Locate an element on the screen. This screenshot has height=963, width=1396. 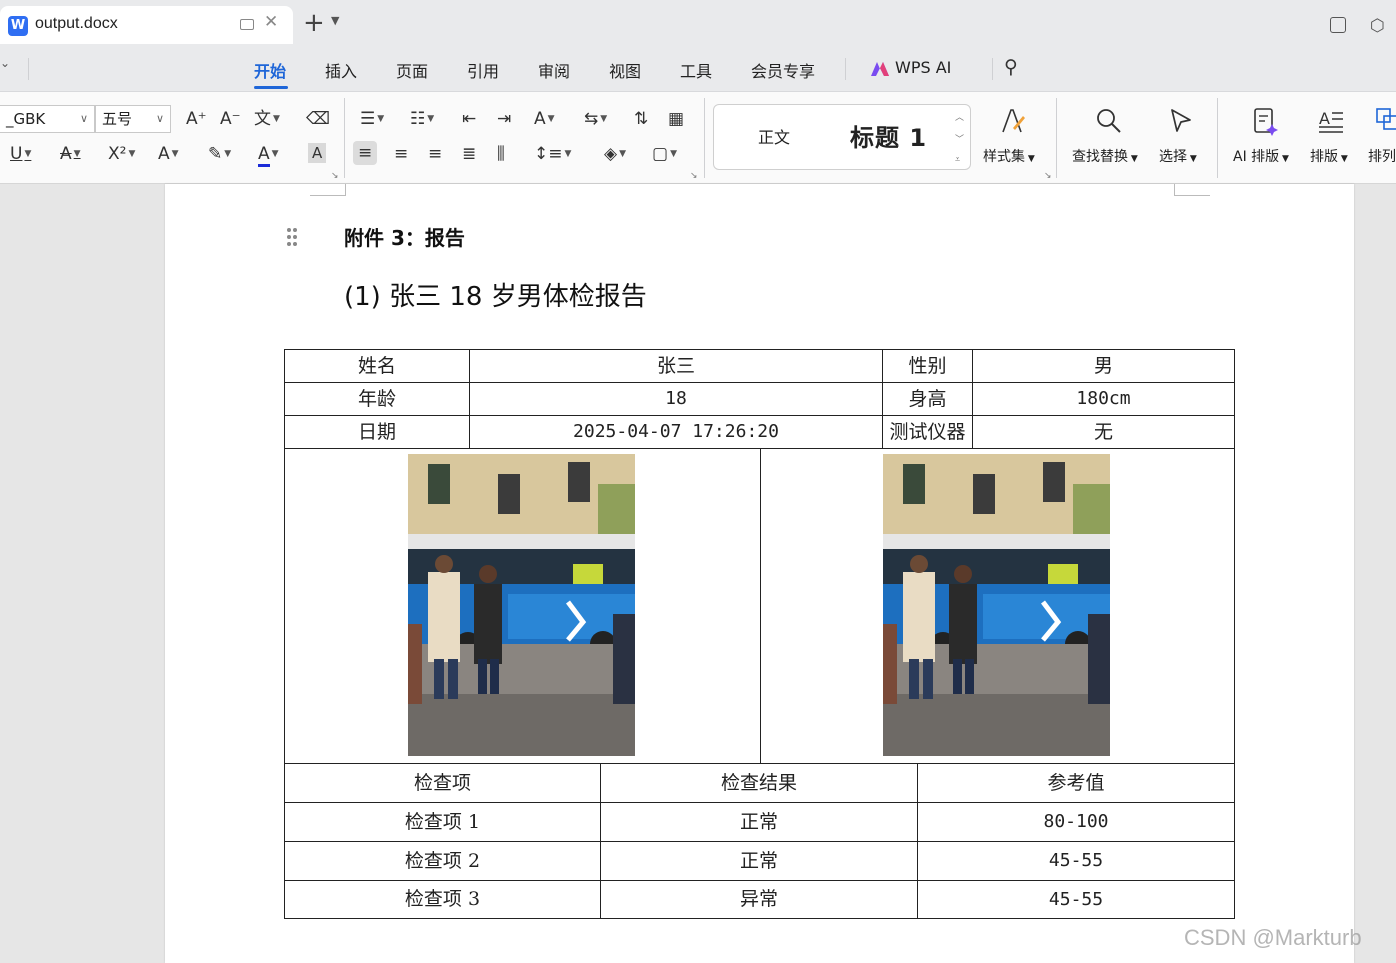
collapse-chevron-icon: ⌄ is located at coordinates (5, 63).